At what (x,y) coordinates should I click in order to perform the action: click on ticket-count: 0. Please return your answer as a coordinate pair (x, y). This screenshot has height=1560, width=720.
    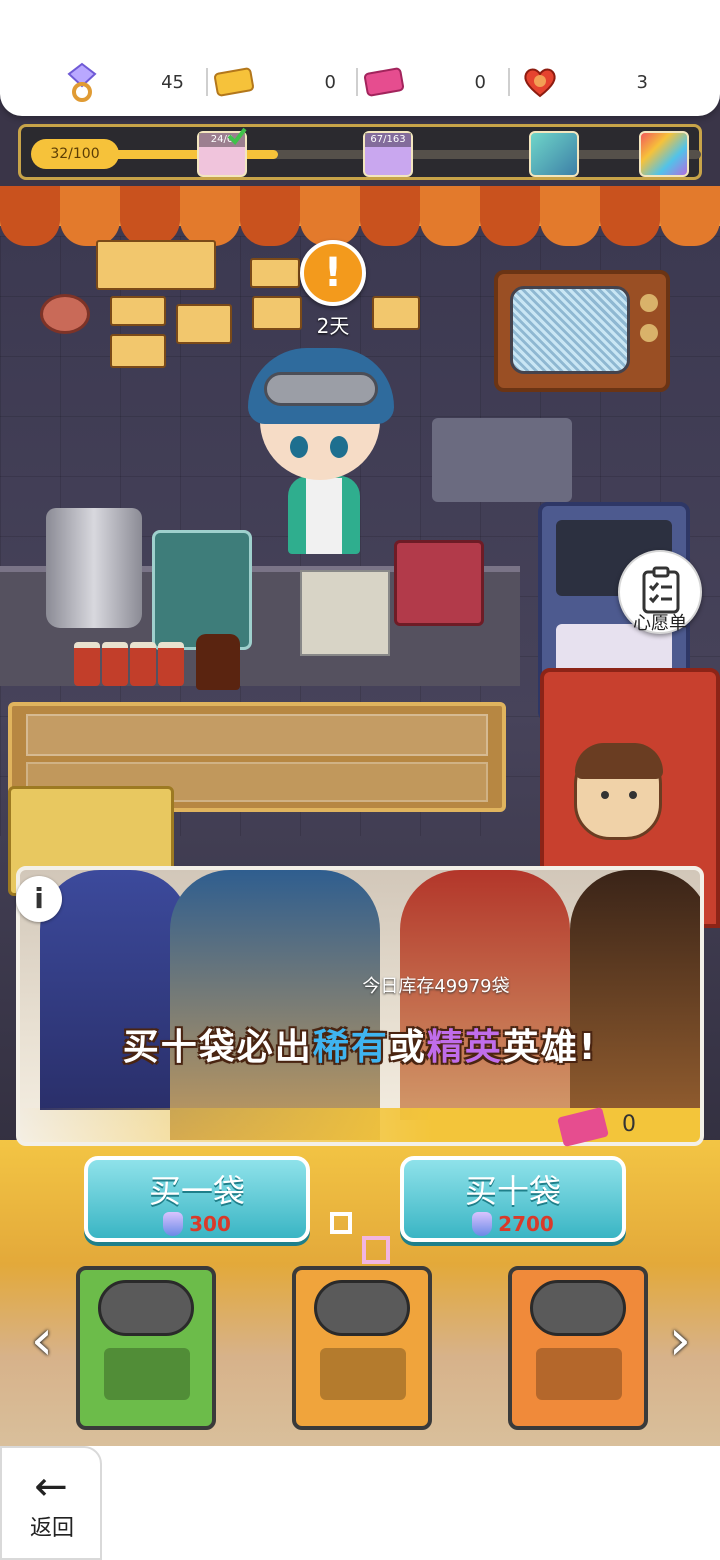
    Looking at the image, I should click on (629, 1124).